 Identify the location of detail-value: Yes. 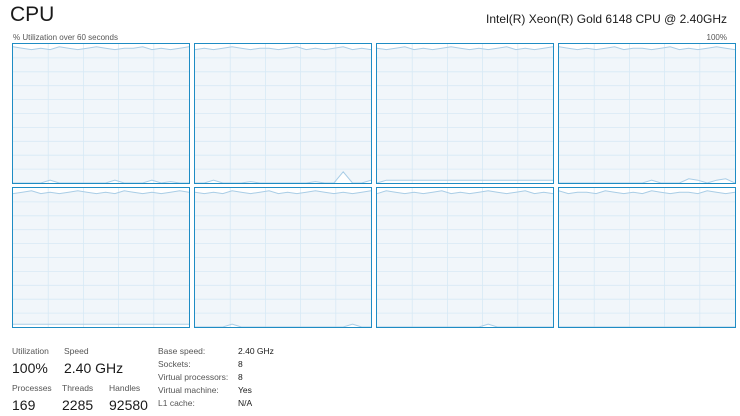
(245, 390).